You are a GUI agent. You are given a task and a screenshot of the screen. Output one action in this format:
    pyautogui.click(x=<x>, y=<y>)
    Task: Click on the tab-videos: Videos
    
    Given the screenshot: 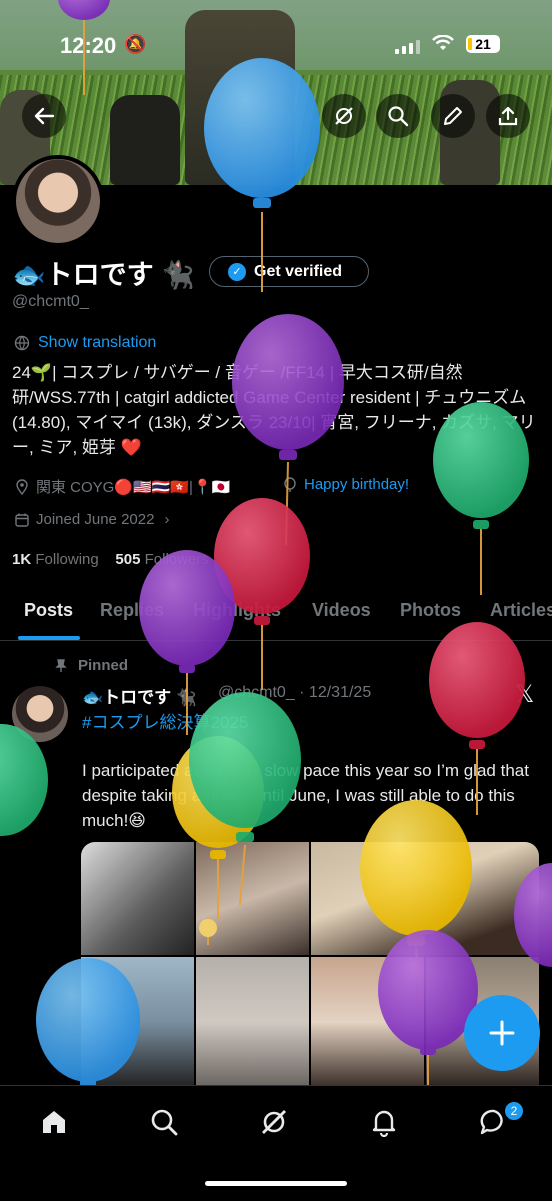 What is the action you would take?
    pyautogui.click(x=341, y=610)
    